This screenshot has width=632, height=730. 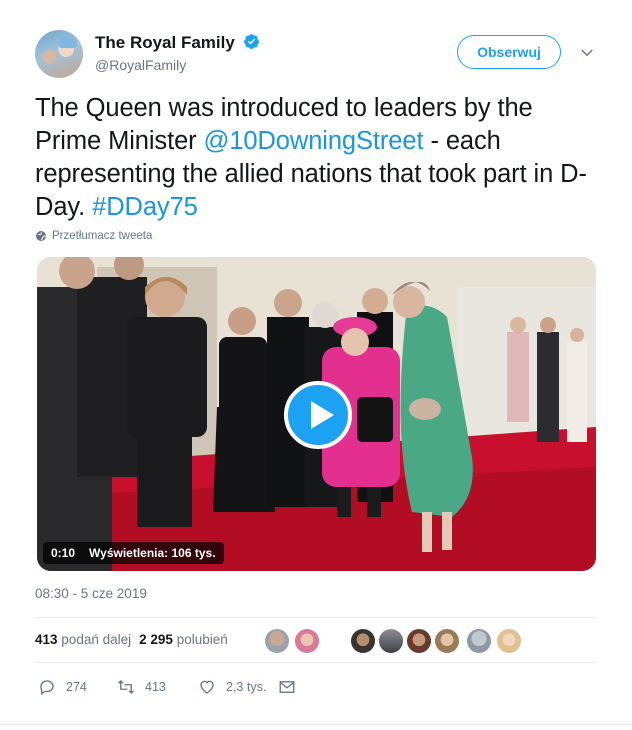 I want to click on mention-link: @10DowningStreet, so click(x=314, y=141).